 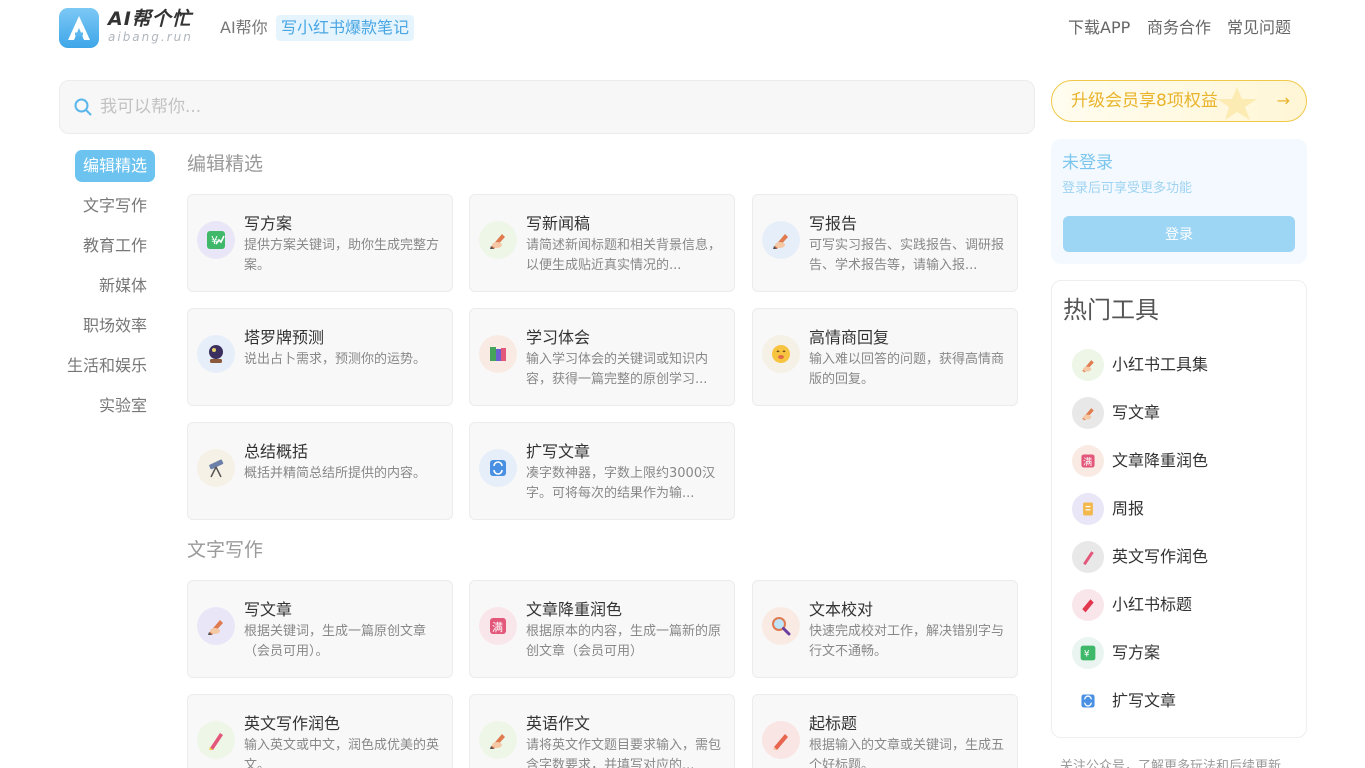 What do you see at coordinates (833, 223) in the screenshot?
I see `card-title: 写报告` at bounding box center [833, 223].